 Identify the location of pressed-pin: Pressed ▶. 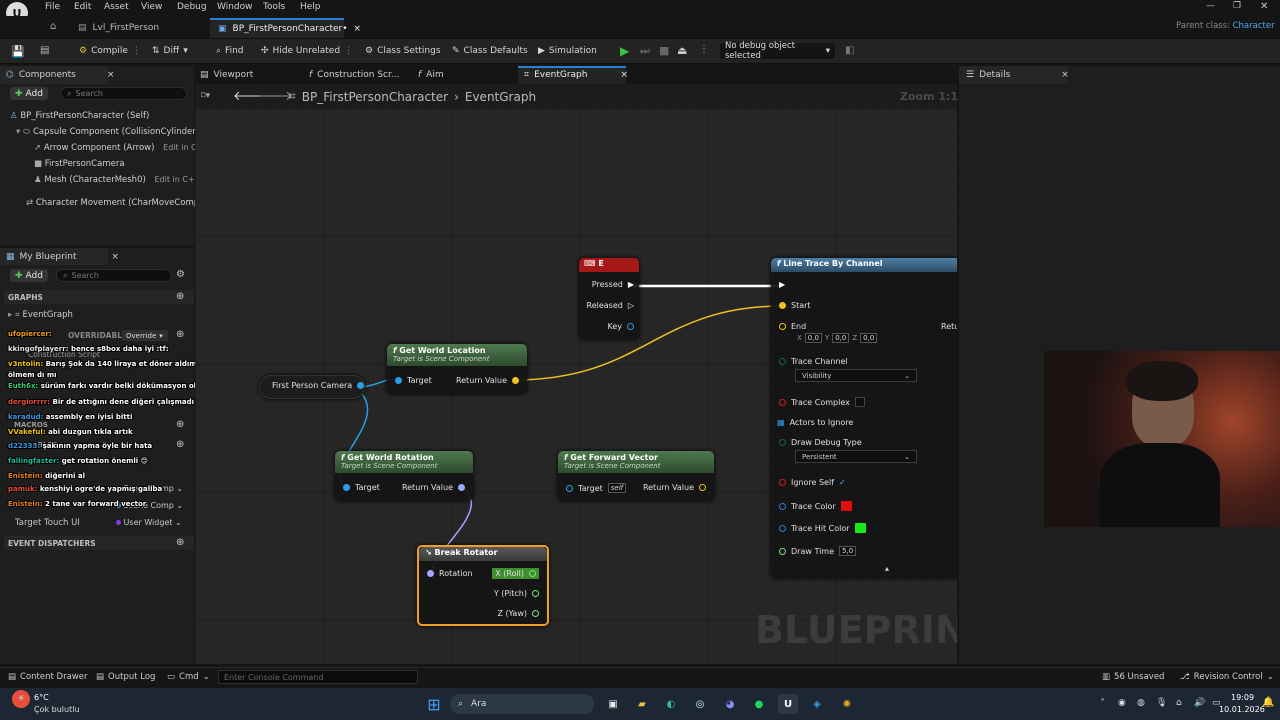
(613, 284).